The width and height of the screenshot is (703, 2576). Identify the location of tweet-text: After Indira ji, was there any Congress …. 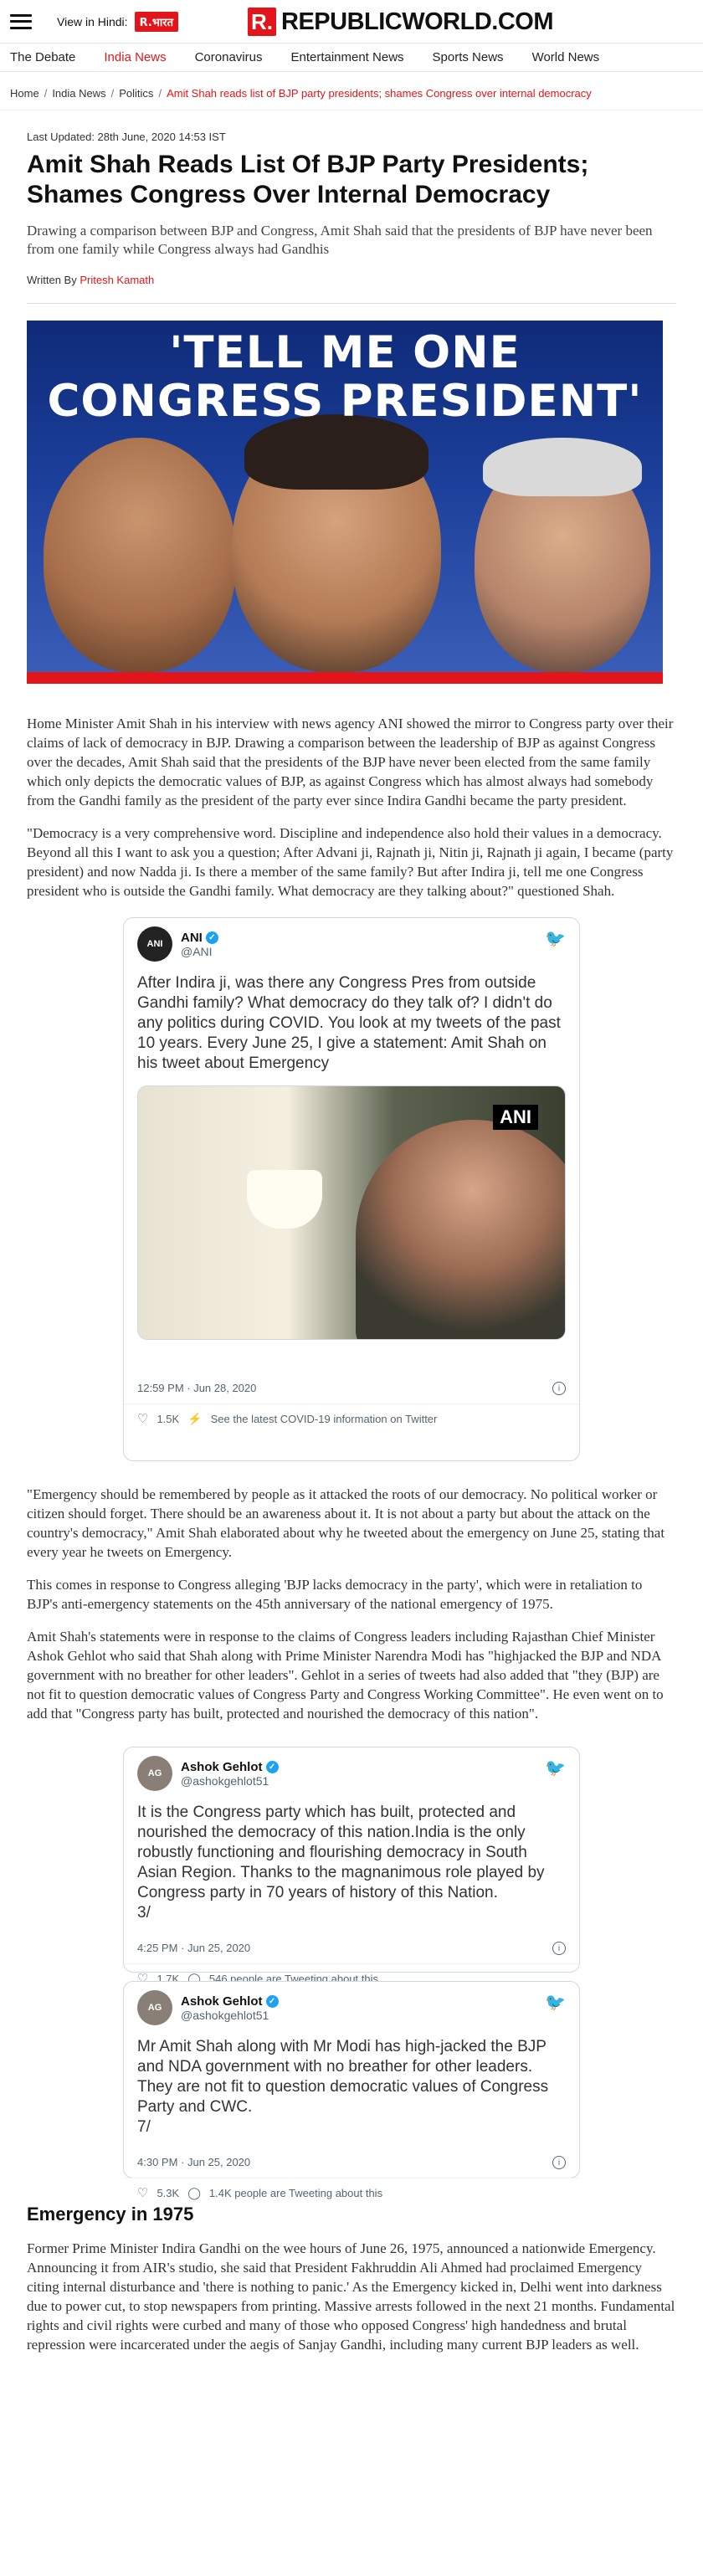
(349, 1023).